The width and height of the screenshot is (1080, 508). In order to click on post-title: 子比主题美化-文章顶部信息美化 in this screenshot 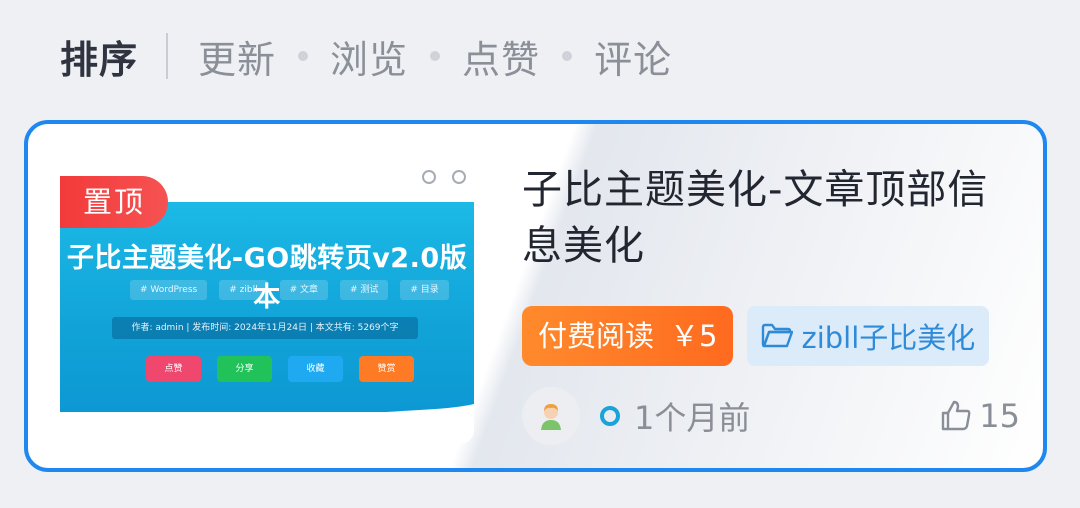, I will do `click(767, 218)`.